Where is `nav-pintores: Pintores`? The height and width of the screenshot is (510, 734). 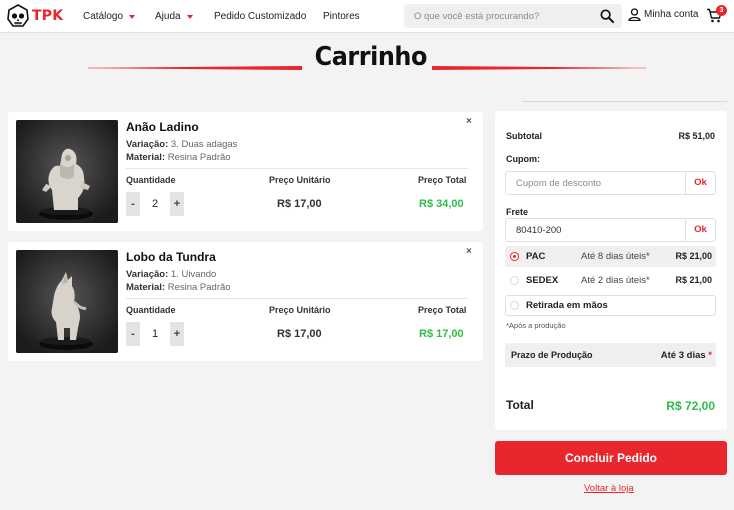 nav-pintores: Pintores is located at coordinates (341, 16).